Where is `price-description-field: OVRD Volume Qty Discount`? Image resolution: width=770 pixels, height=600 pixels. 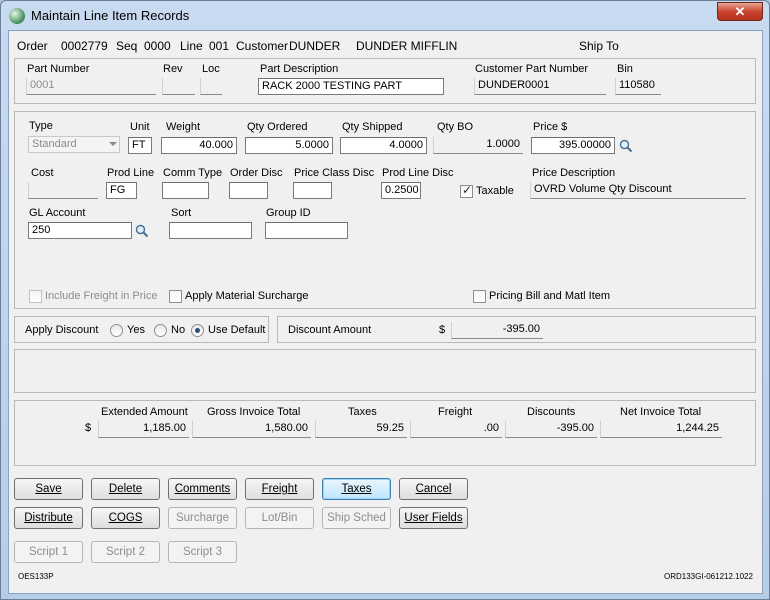 price-description-field: OVRD Volume Qty Discount is located at coordinates (638, 190).